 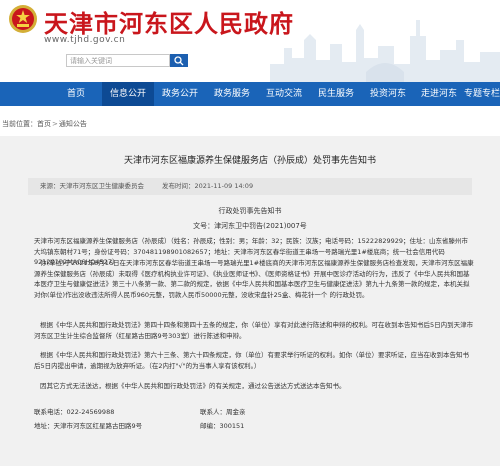 I want to click on nav-item-info-disclosure: 信息公开, so click(x=128, y=94).